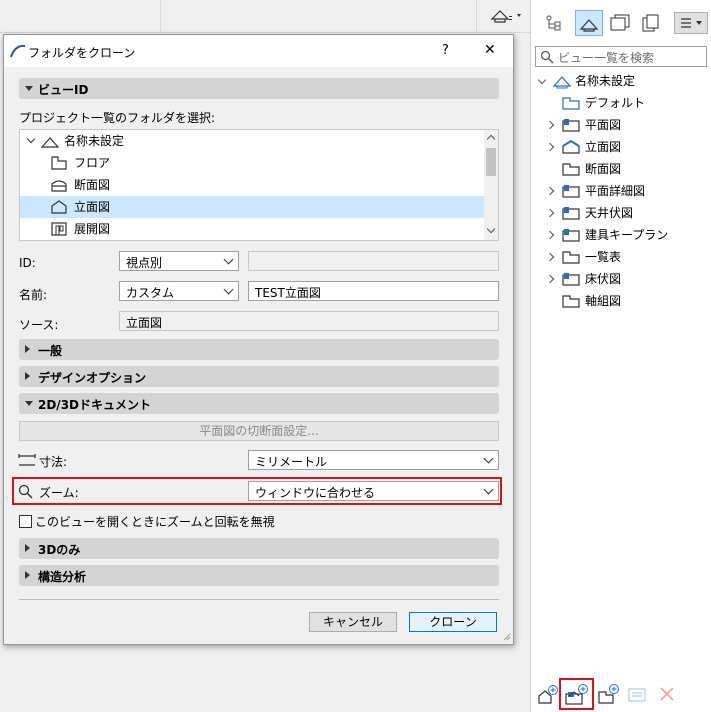  What do you see at coordinates (606, 58) in the screenshot?
I see `search-placeholder: ビュー一覧を検索` at bounding box center [606, 58].